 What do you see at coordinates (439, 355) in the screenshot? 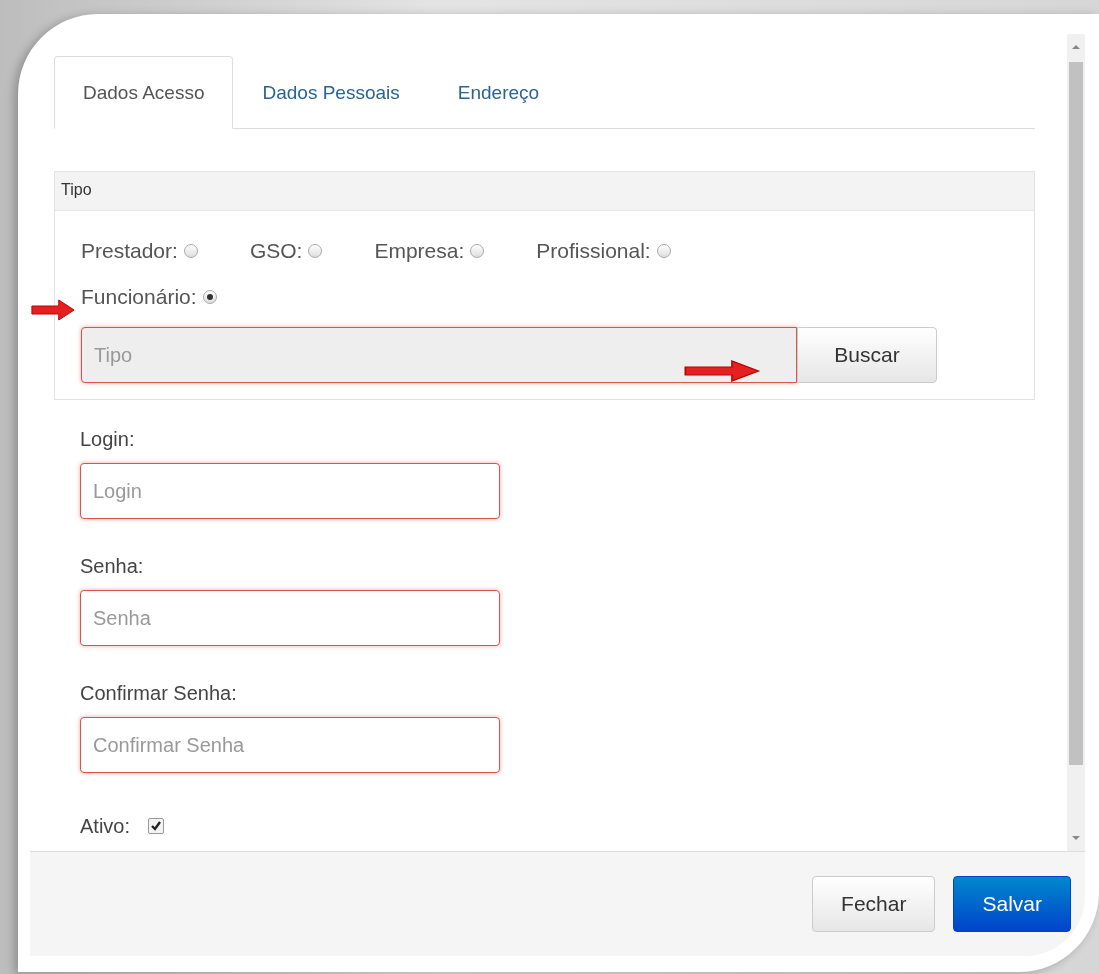
I see `input-field: Tipo` at bounding box center [439, 355].